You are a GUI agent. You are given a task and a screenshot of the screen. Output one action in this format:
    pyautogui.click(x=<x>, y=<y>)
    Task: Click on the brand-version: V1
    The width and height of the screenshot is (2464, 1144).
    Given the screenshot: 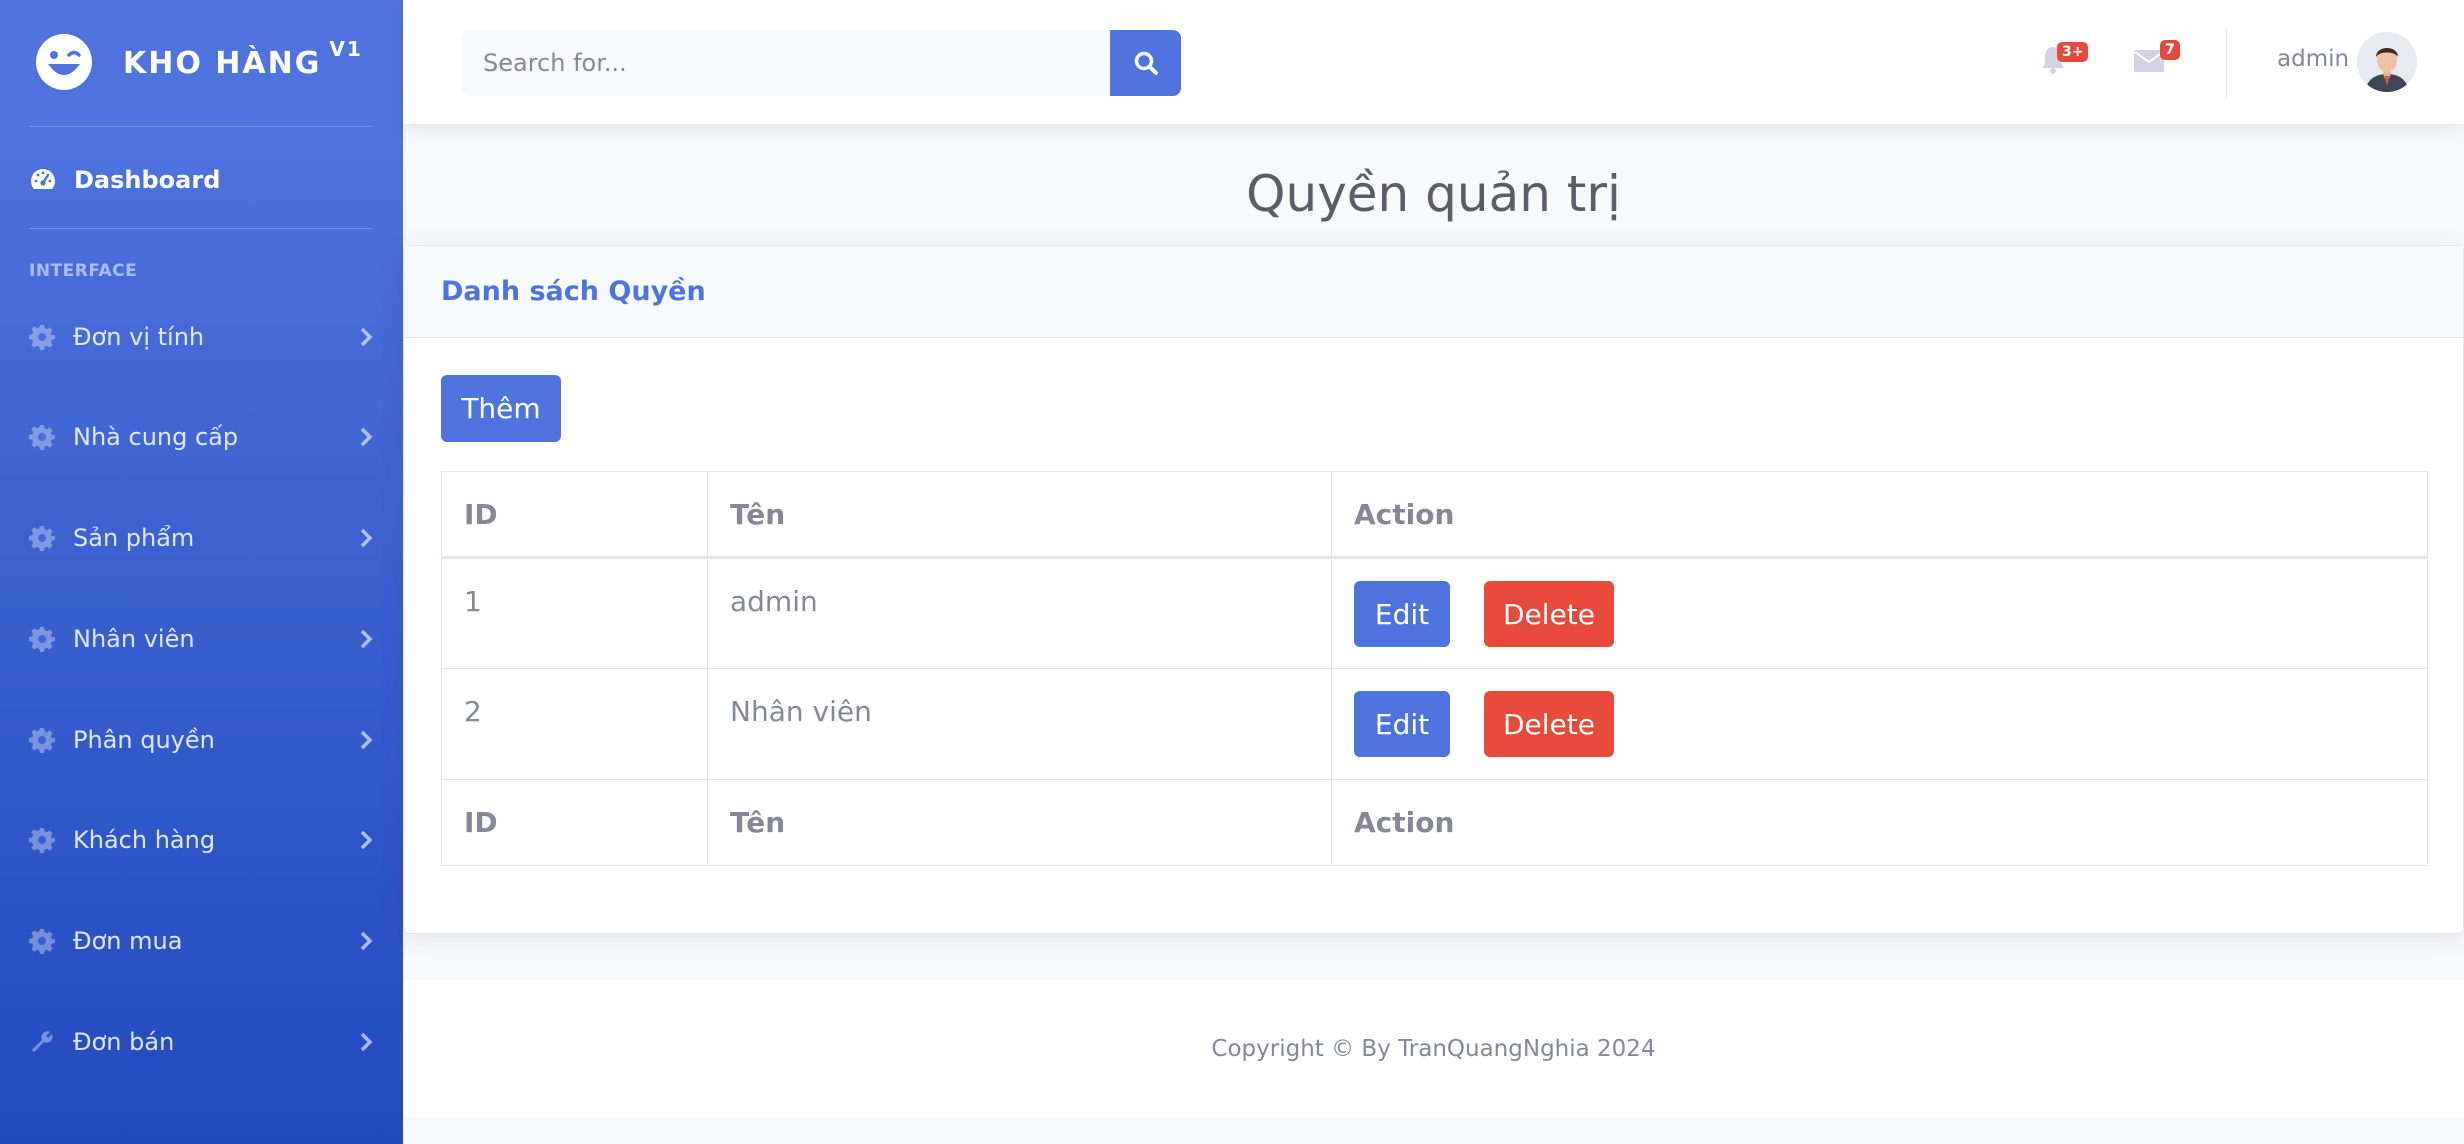 What is the action you would take?
    pyautogui.click(x=346, y=49)
    